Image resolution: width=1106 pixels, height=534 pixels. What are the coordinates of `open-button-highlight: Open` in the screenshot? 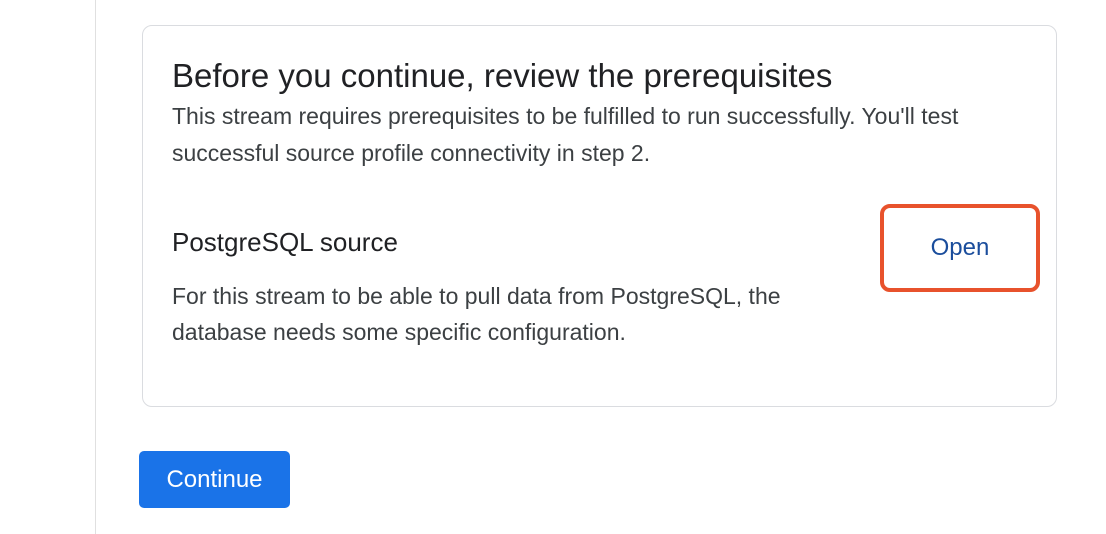 It's located at (960, 248).